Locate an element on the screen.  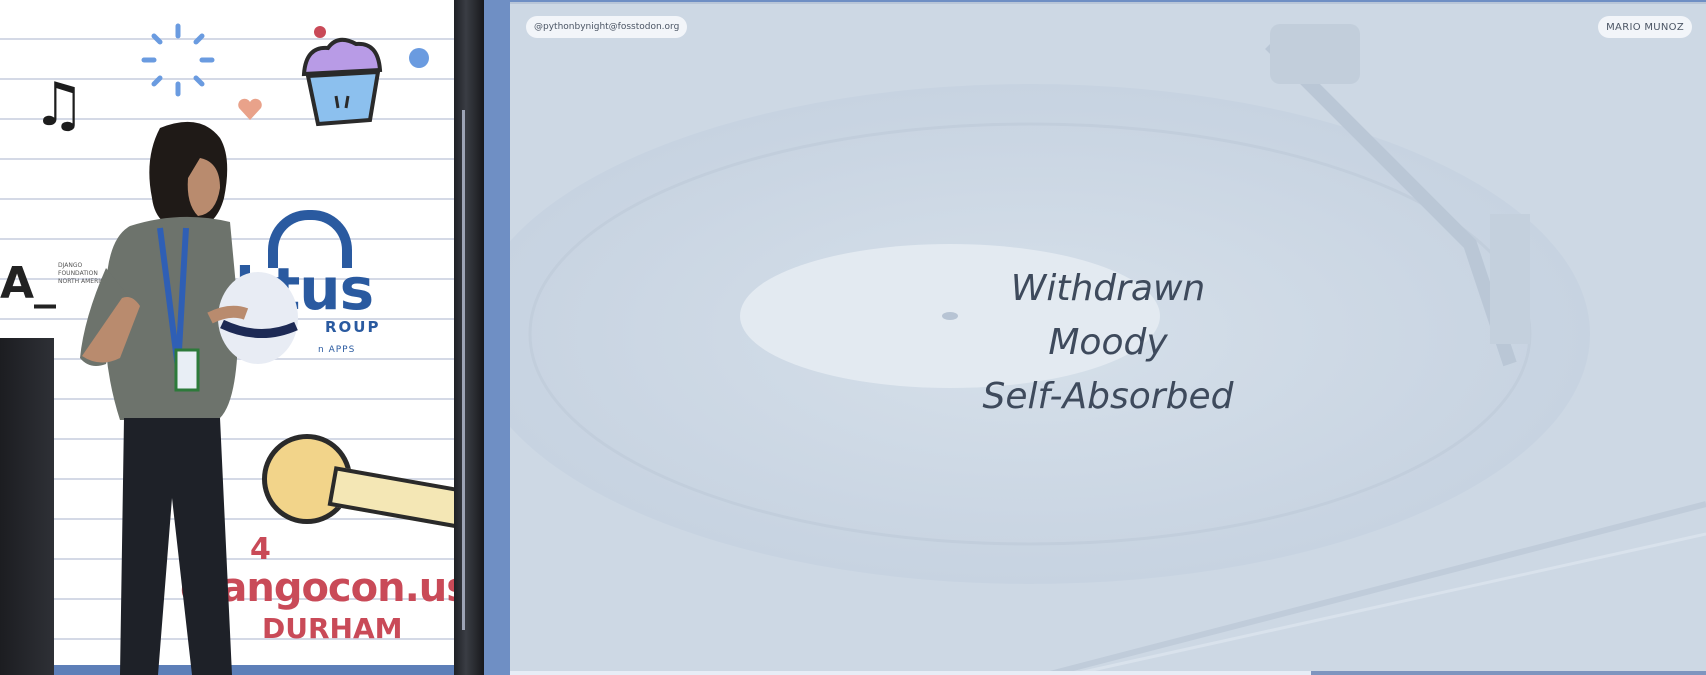
slide-word: Moody is located at coordinates (1108, 342).